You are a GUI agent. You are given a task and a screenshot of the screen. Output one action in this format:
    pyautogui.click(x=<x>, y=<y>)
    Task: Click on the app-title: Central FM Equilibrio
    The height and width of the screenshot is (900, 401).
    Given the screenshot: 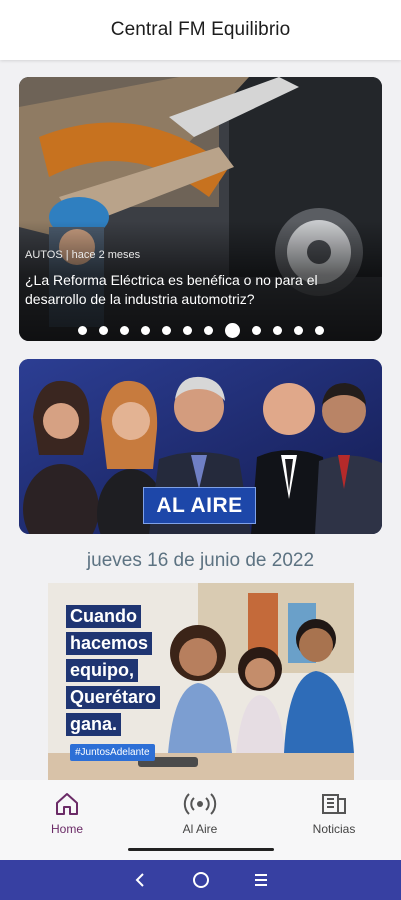 What is the action you would take?
    pyautogui.click(x=200, y=29)
    